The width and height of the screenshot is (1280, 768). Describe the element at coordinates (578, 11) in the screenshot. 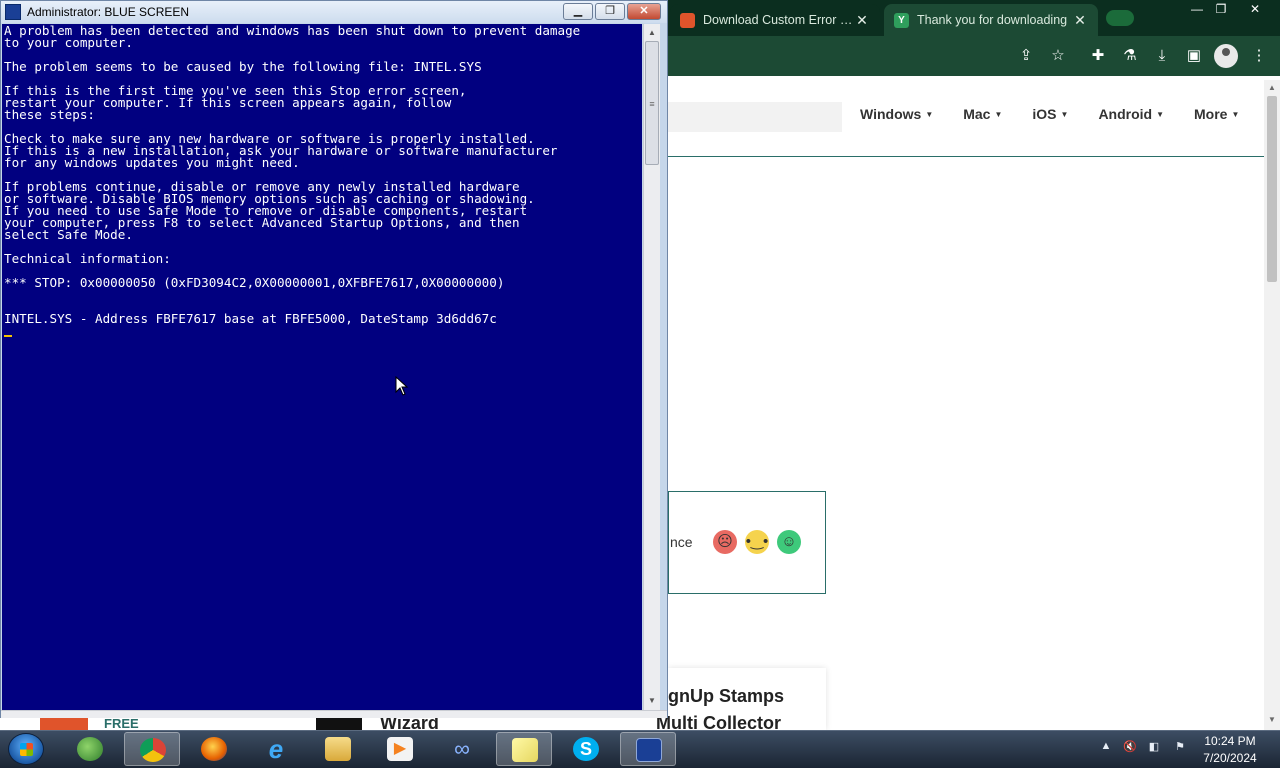

I see `console-minimize-button: ▁` at that location.